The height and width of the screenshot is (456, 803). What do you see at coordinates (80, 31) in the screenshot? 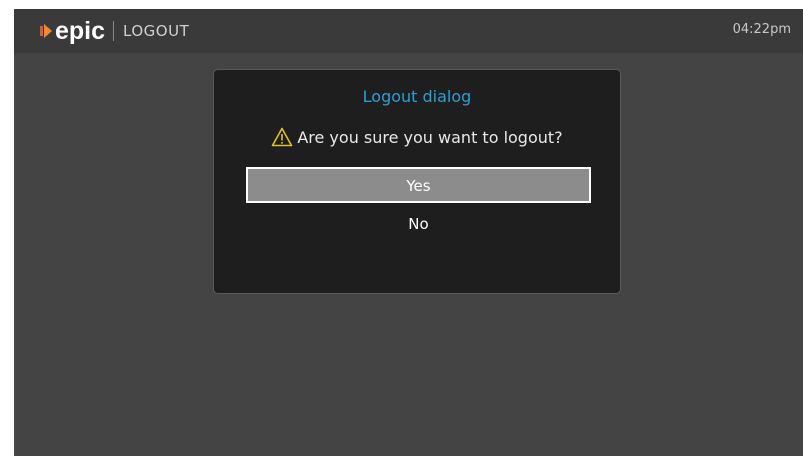
I see `brand-name: epic` at bounding box center [80, 31].